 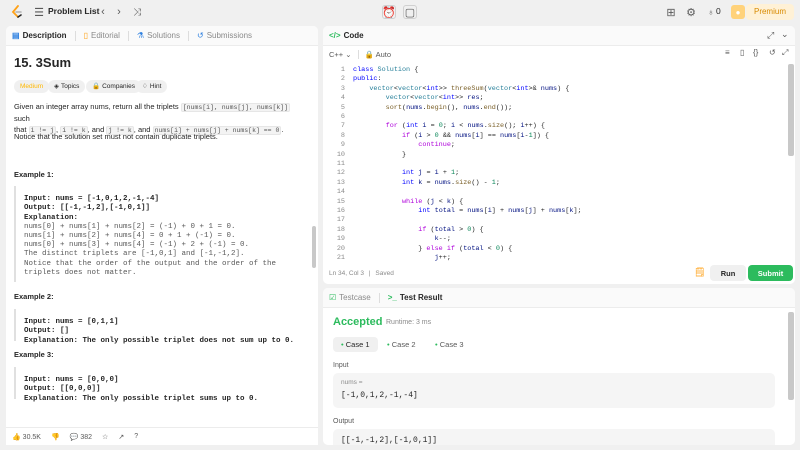 What do you see at coordinates (43, 62) in the screenshot?
I see `problem-title: 15. 3Sum` at bounding box center [43, 62].